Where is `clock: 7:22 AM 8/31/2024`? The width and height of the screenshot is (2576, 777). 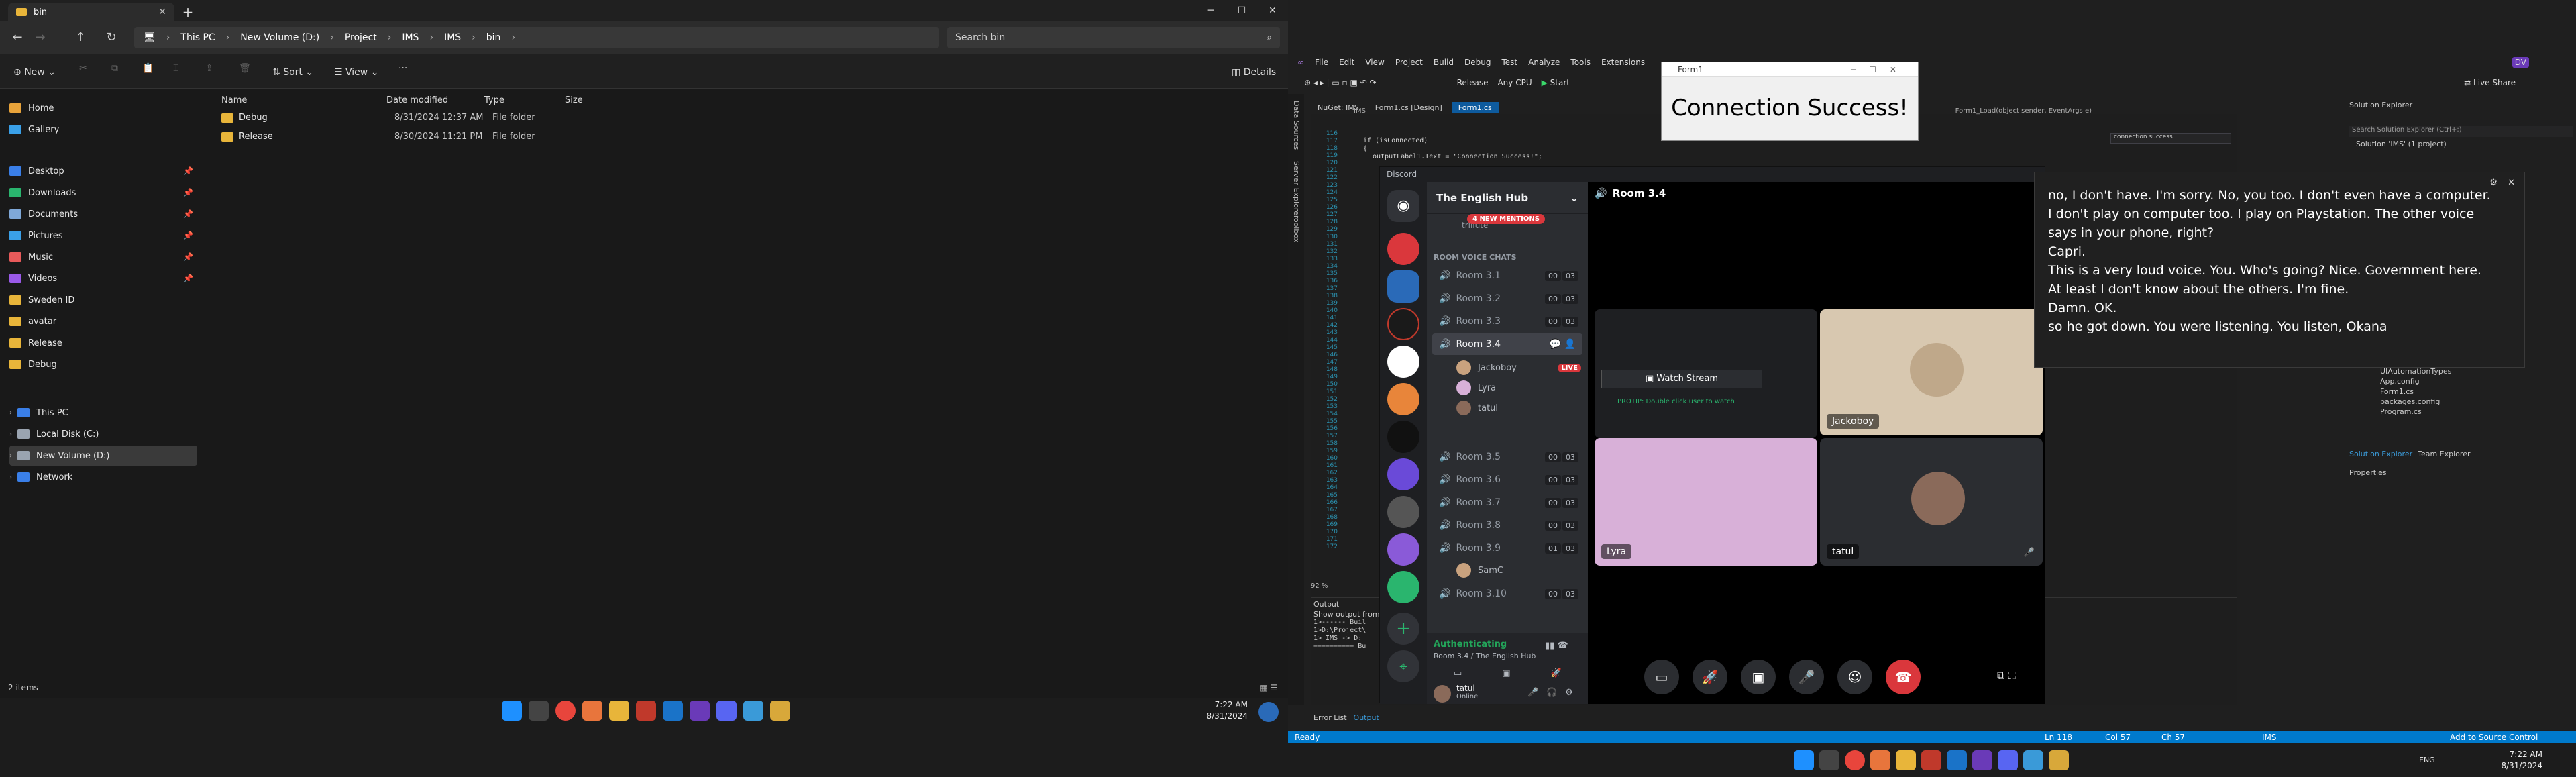
clock: 7:22 AM 8/31/2024 is located at coordinates (2505, 760).